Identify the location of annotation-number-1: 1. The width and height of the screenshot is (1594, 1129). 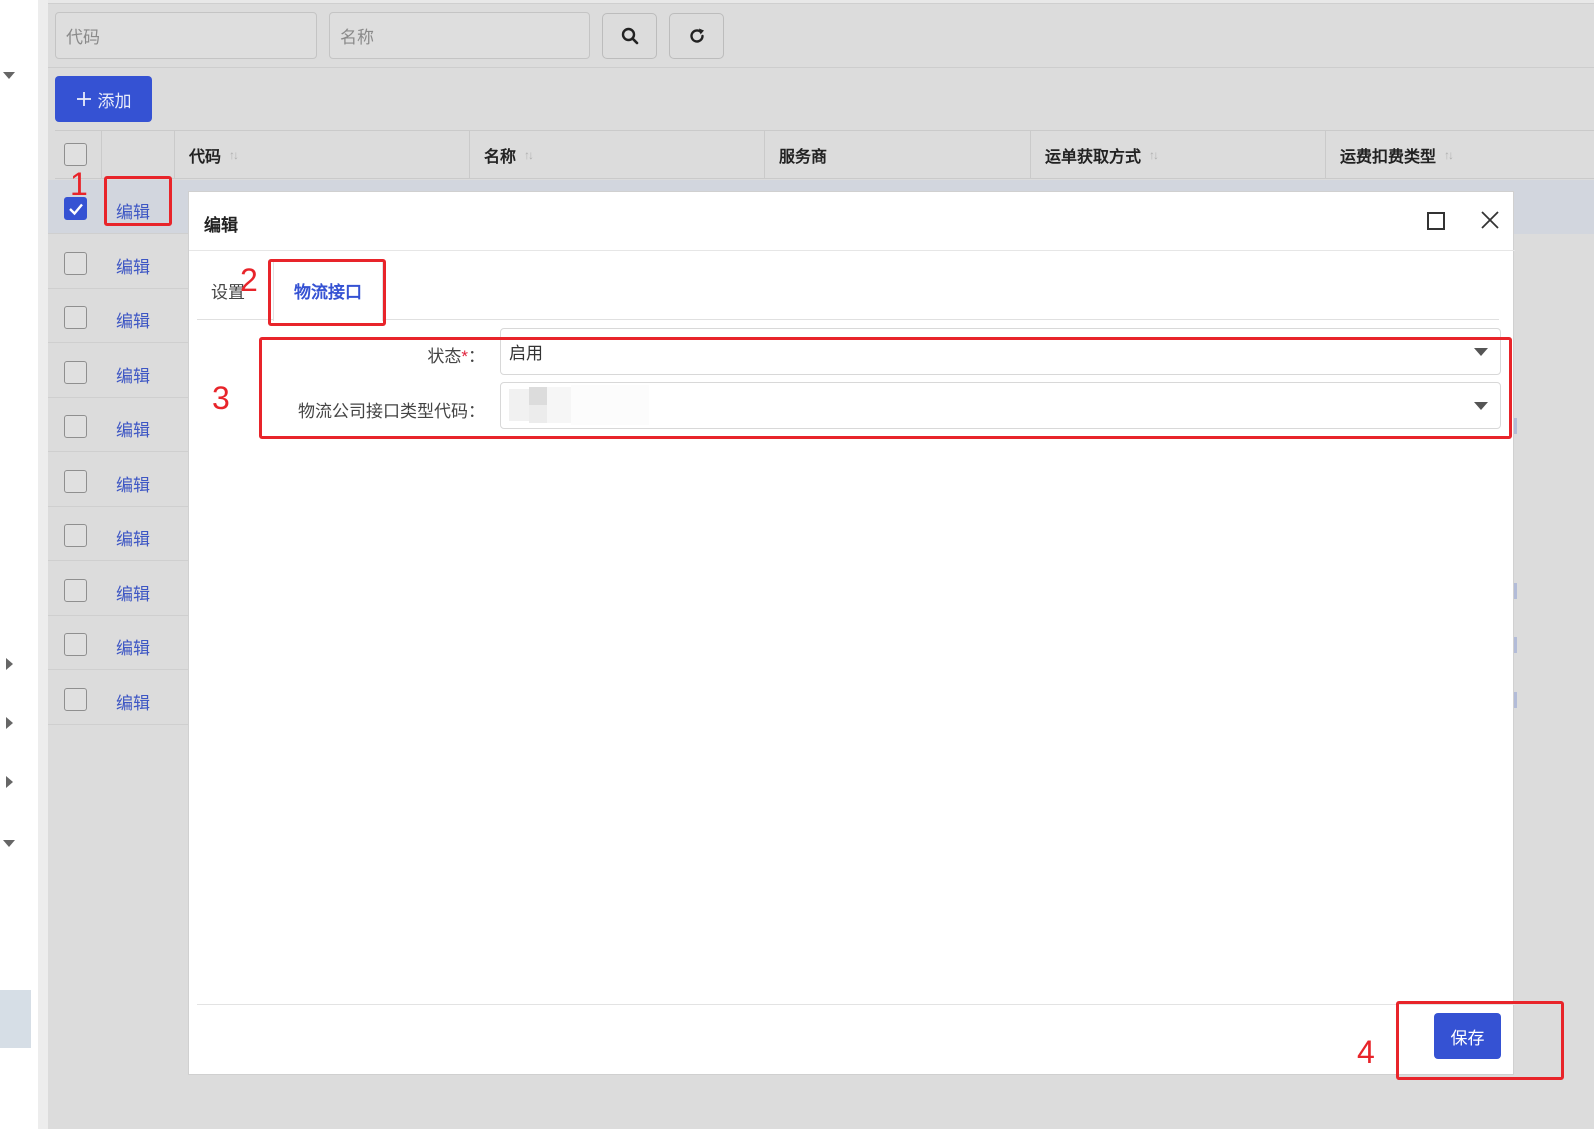
(79, 184).